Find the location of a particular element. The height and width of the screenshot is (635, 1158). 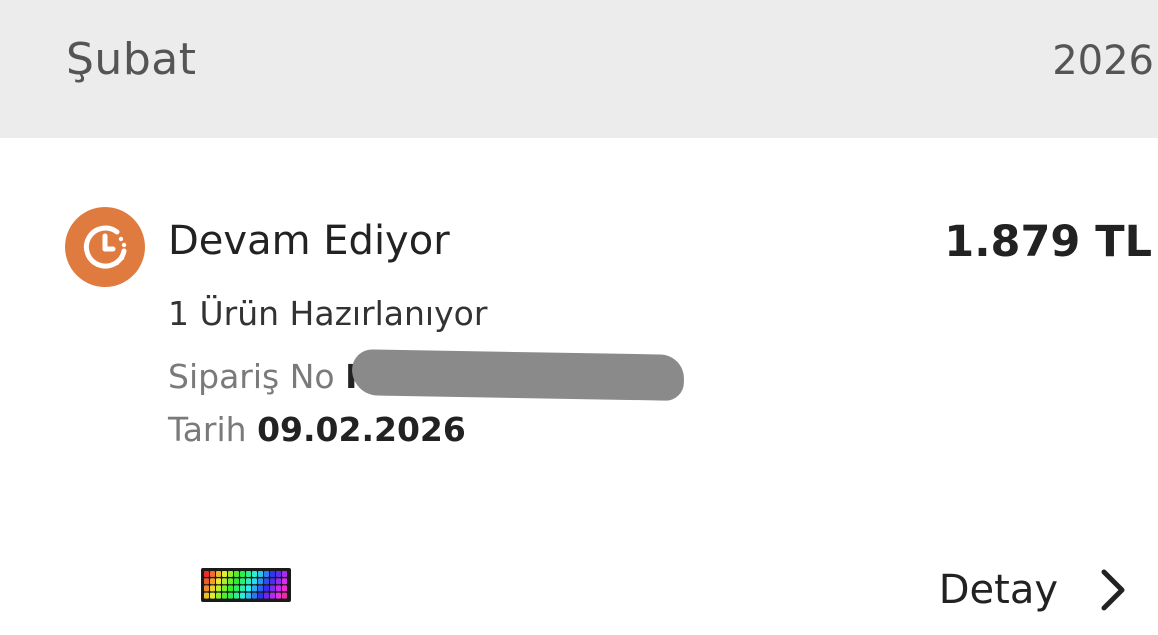

product-thumbnail is located at coordinates (246, 585).